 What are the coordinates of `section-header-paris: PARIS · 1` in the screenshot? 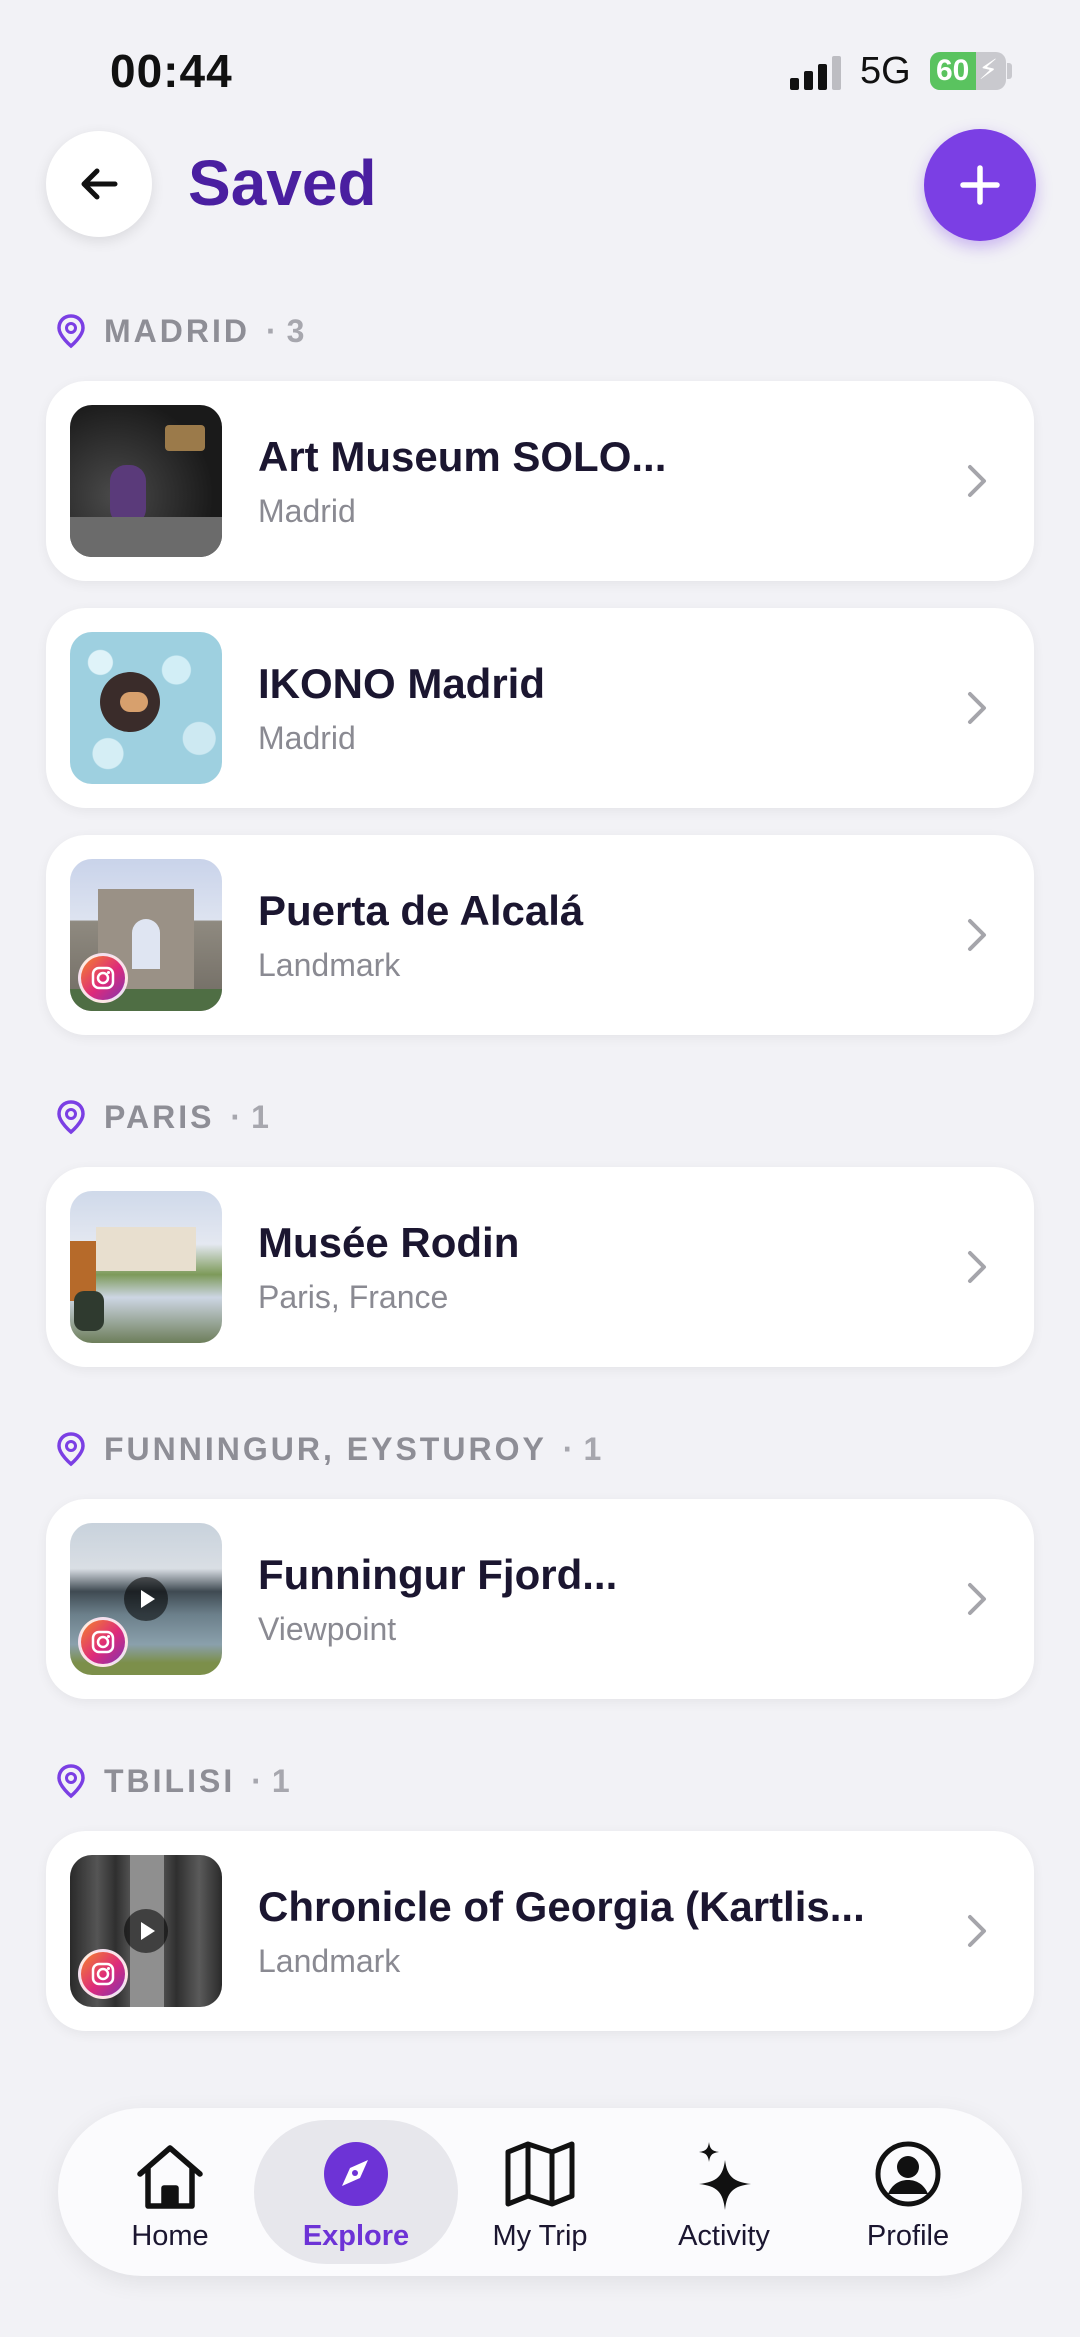 It's located at (162, 1117).